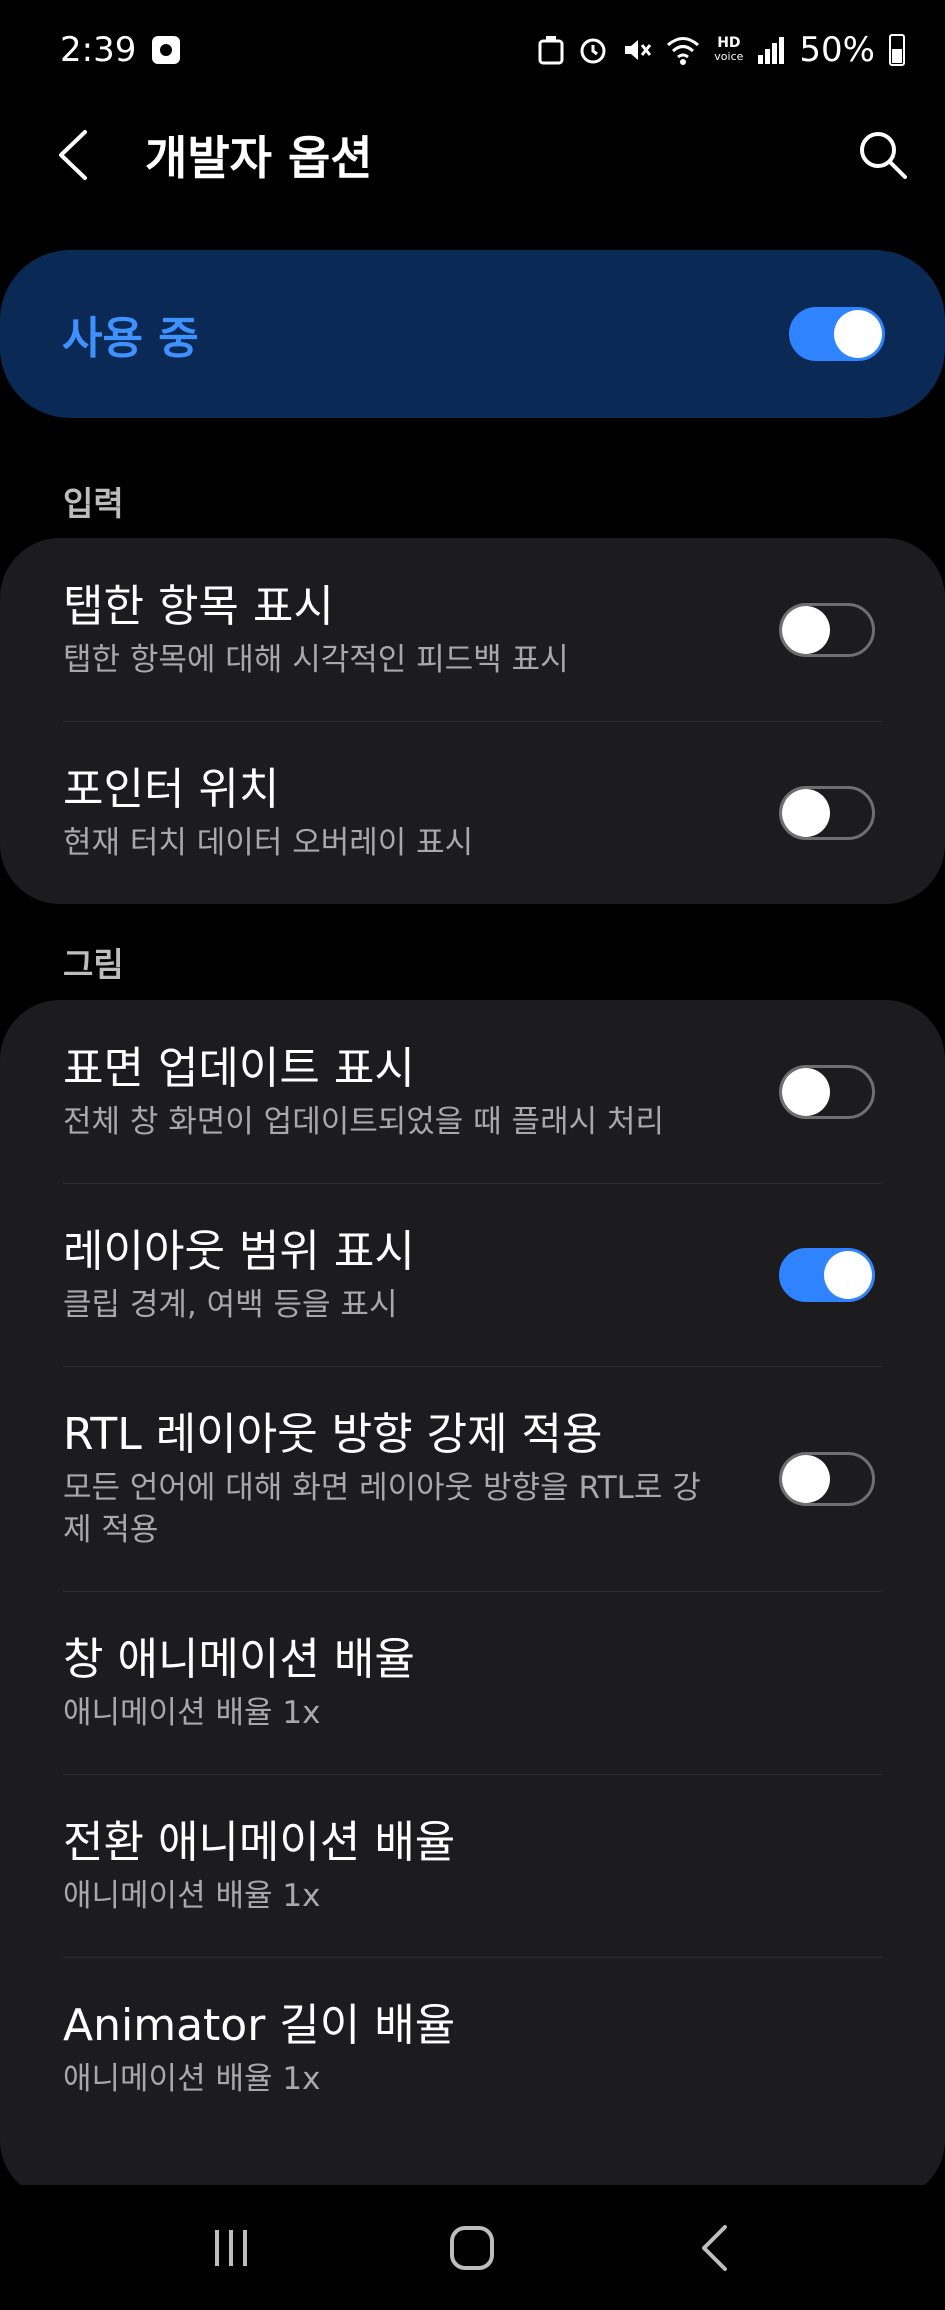 The height and width of the screenshot is (2310, 945). What do you see at coordinates (259, 158) in the screenshot?
I see `page-title: 개발자 옵션` at bounding box center [259, 158].